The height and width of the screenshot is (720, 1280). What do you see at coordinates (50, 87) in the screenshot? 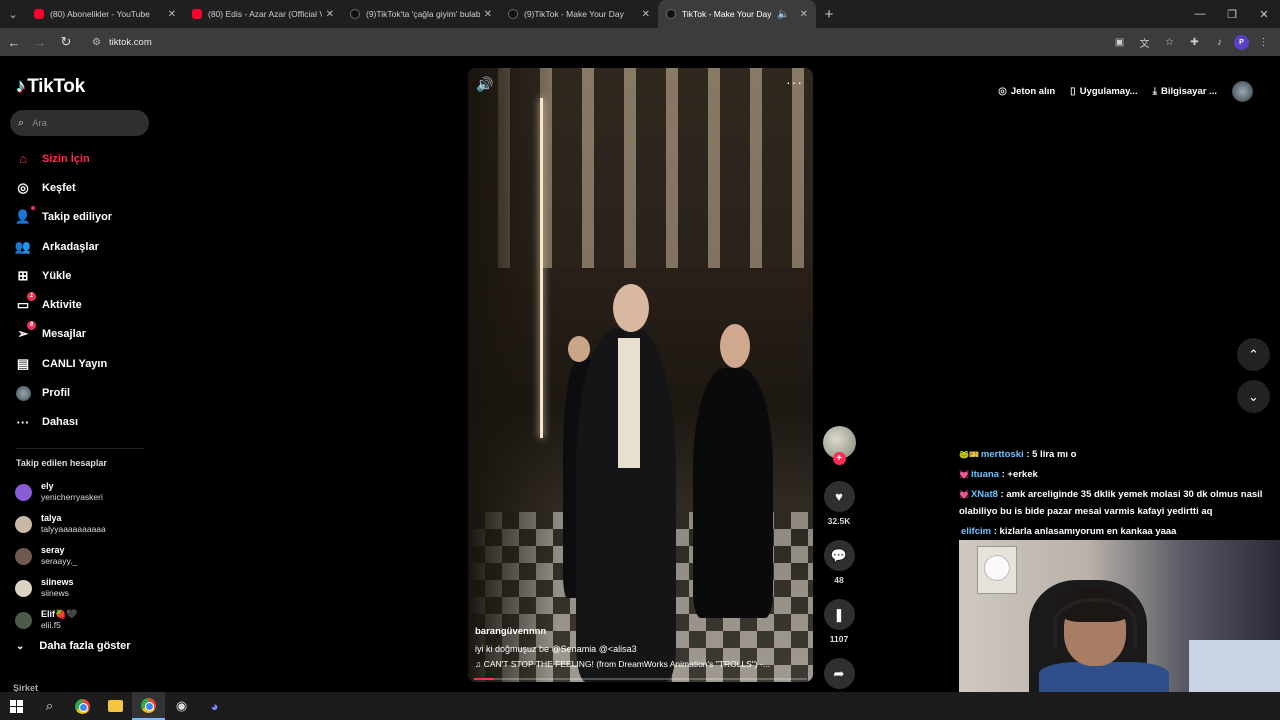
I see `tiktok-logo: ♪ TikTok` at bounding box center [50, 87].